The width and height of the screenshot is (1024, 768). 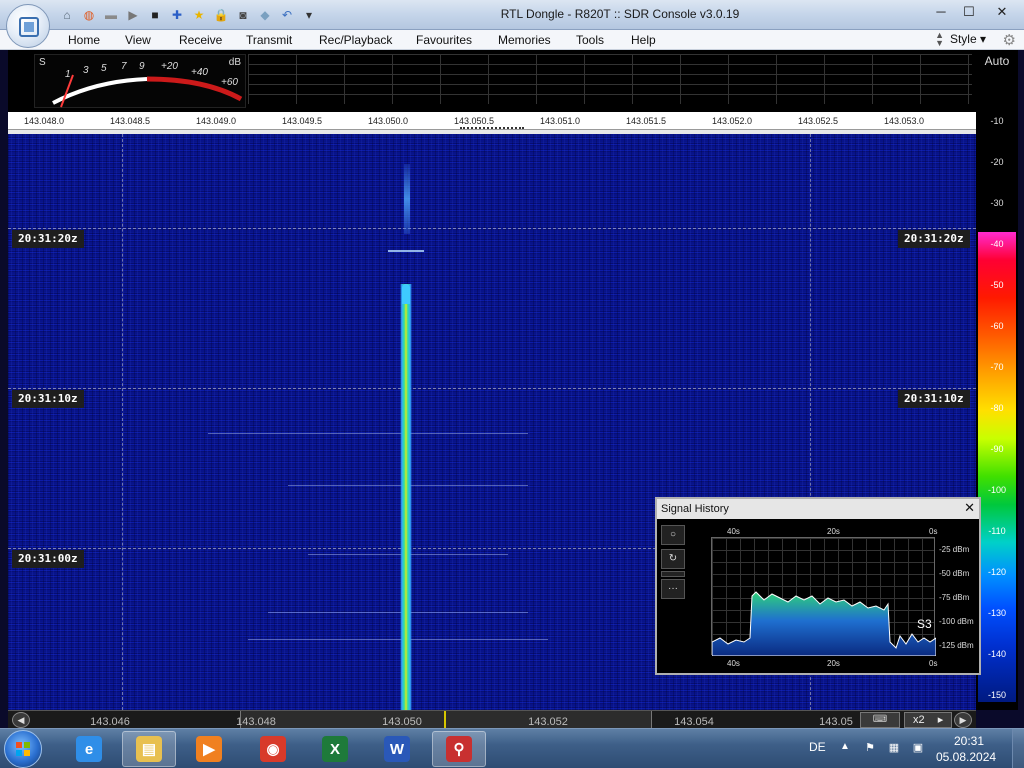 I want to click on menu-favourites: Favourites, so click(x=444, y=40).